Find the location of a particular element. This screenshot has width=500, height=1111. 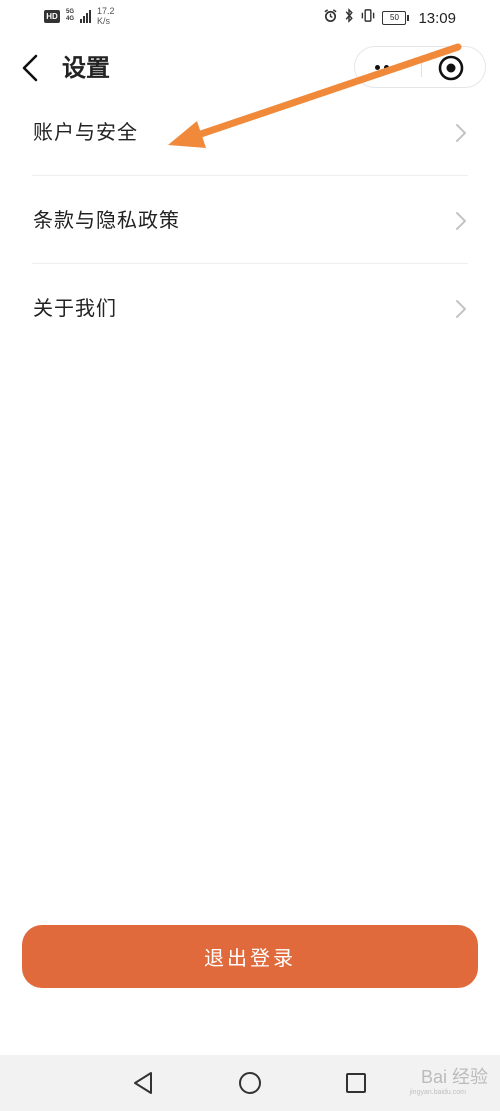

logout-button: 退出登录 is located at coordinates (250, 956).